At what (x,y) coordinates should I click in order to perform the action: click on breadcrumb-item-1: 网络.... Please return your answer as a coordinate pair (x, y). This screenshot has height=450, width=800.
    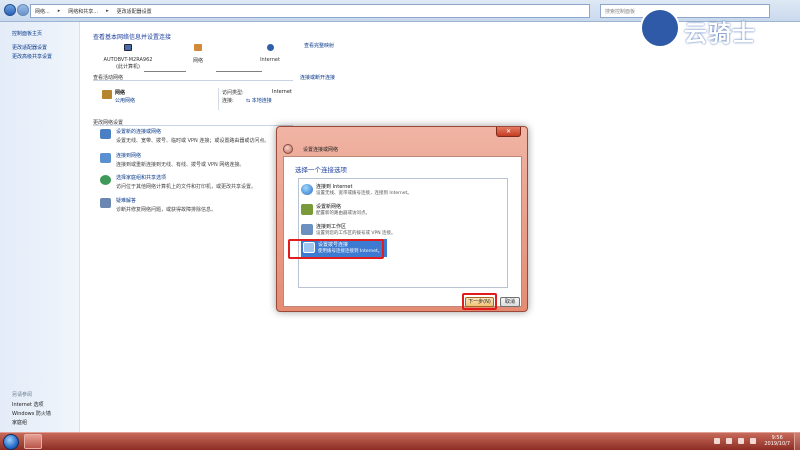
    Looking at the image, I should click on (42, 11).